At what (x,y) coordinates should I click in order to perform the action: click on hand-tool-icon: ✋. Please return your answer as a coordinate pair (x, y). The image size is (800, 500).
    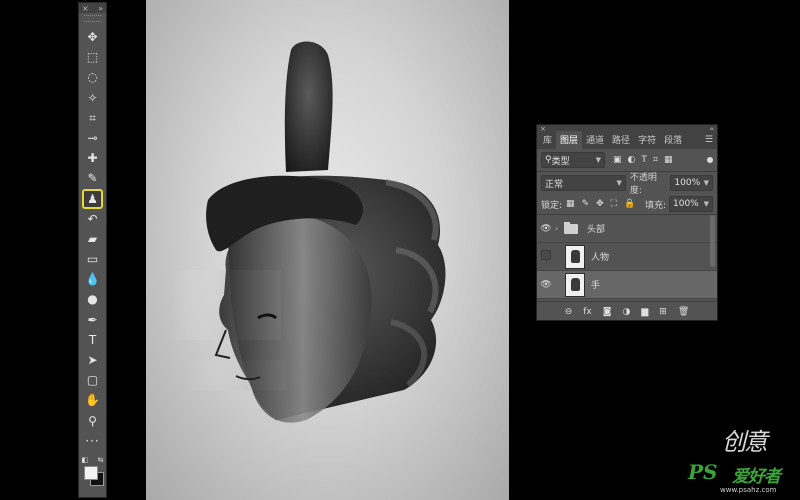
    Looking at the image, I should click on (92, 400).